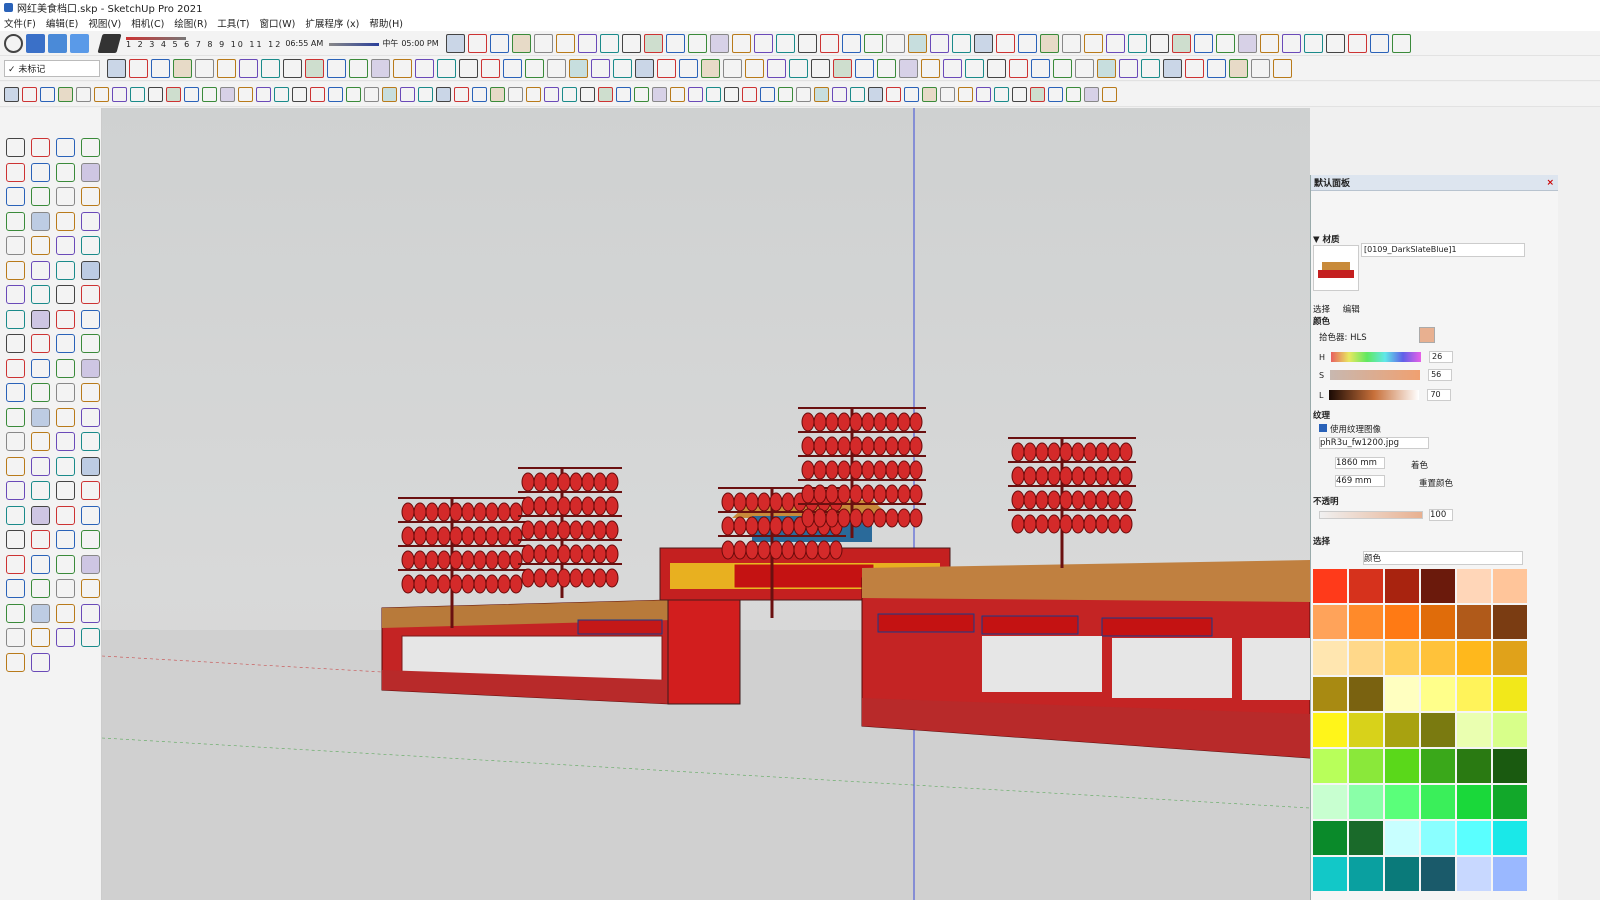  Describe the element at coordinates (1439, 395) in the screenshot. I see `l-value-field: 70` at that location.